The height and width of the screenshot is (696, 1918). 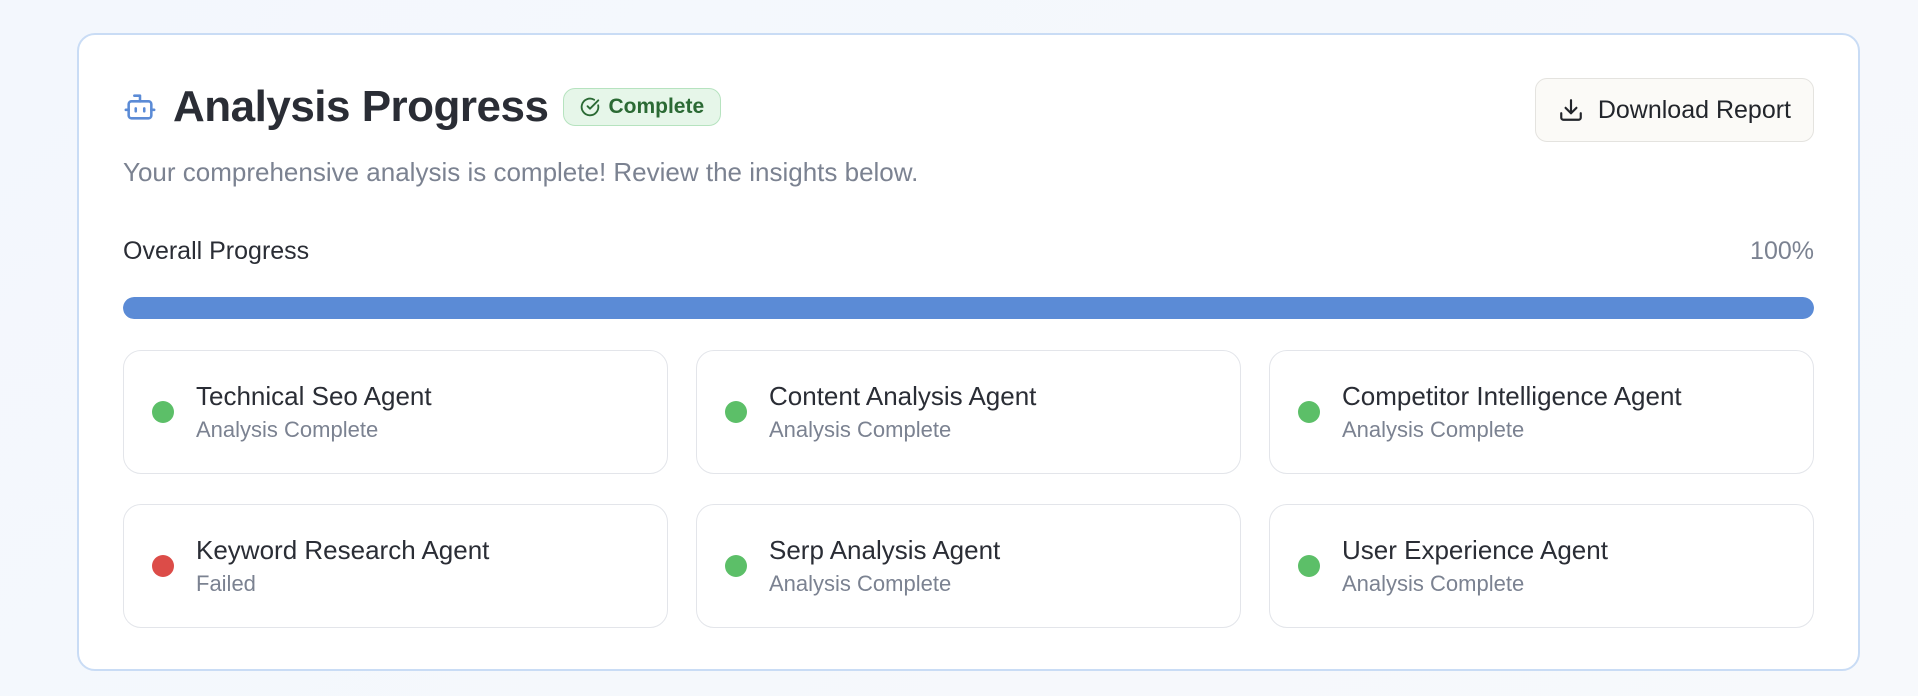 What do you see at coordinates (1570, 110) in the screenshot?
I see `download-icon` at bounding box center [1570, 110].